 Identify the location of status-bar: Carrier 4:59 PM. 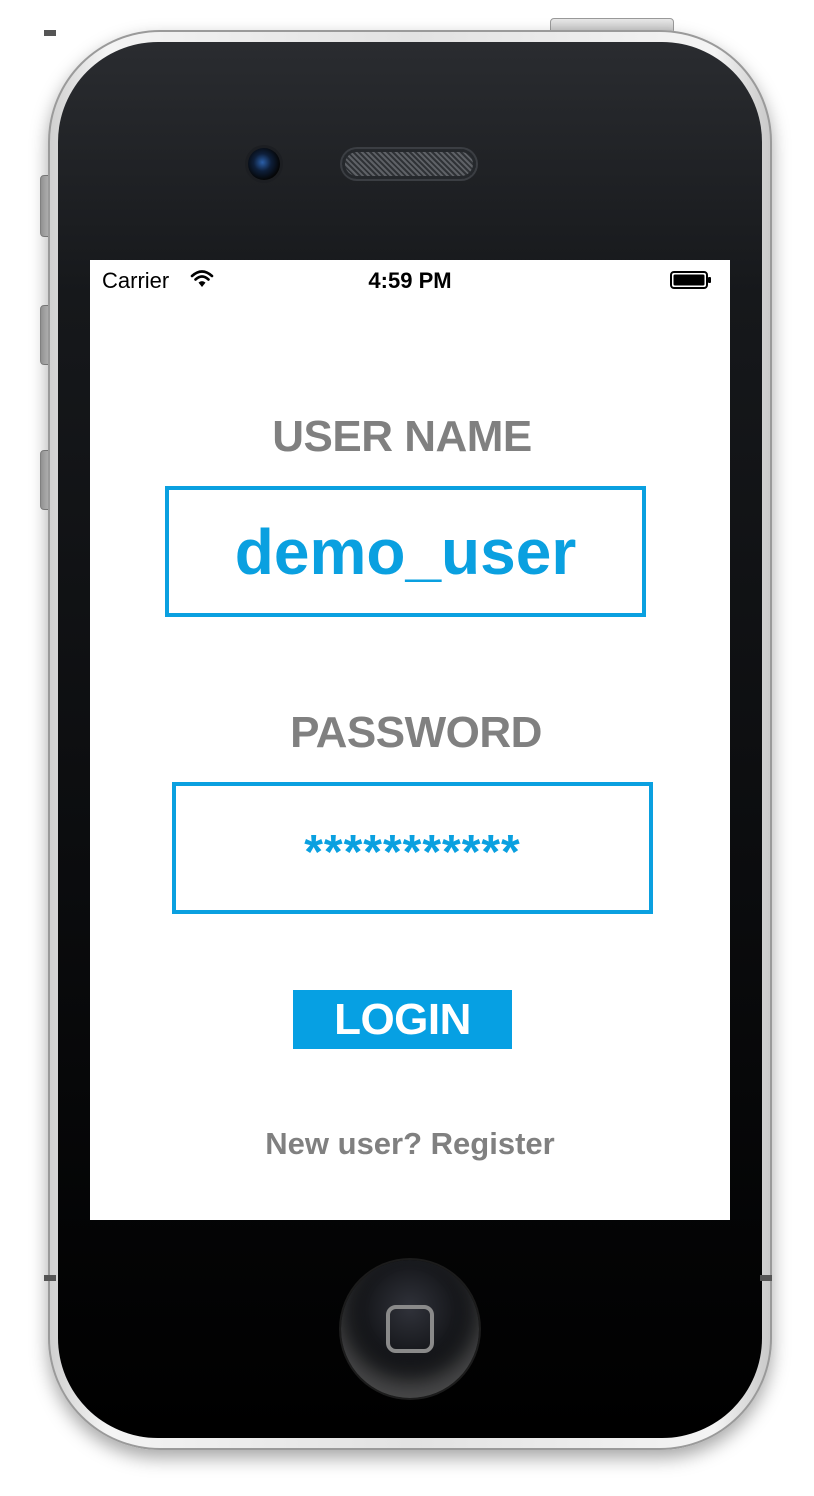
(410, 280).